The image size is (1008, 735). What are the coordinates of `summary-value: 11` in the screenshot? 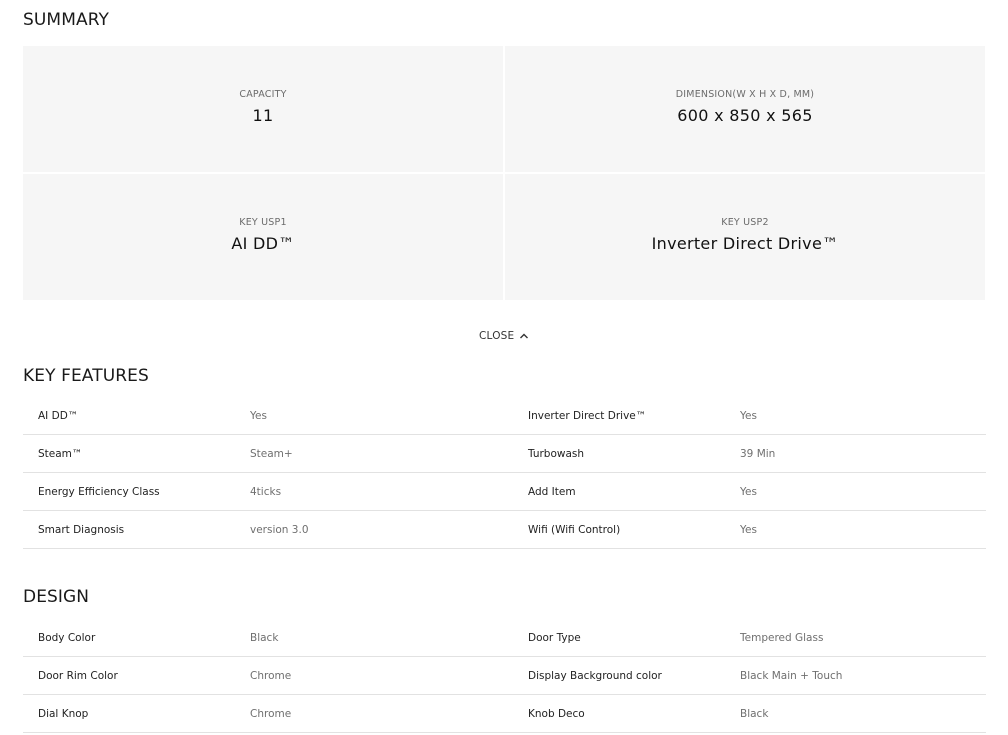 It's located at (263, 115).